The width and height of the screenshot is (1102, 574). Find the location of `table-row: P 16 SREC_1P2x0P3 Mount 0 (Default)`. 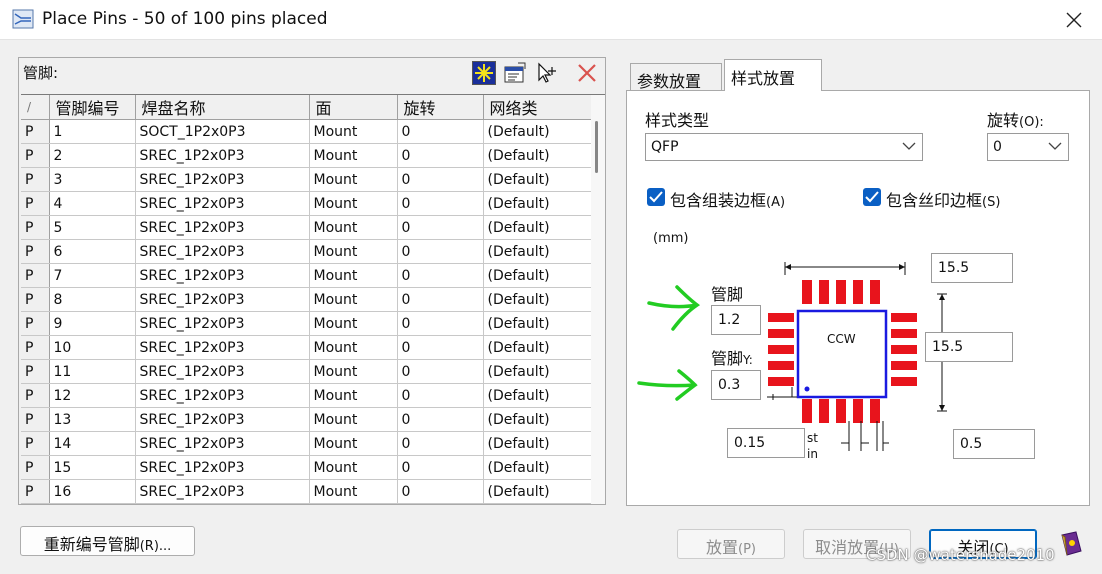

table-row: P 16 SREC_1P2x0P3 Mount 0 (Default) is located at coordinates (306, 491).